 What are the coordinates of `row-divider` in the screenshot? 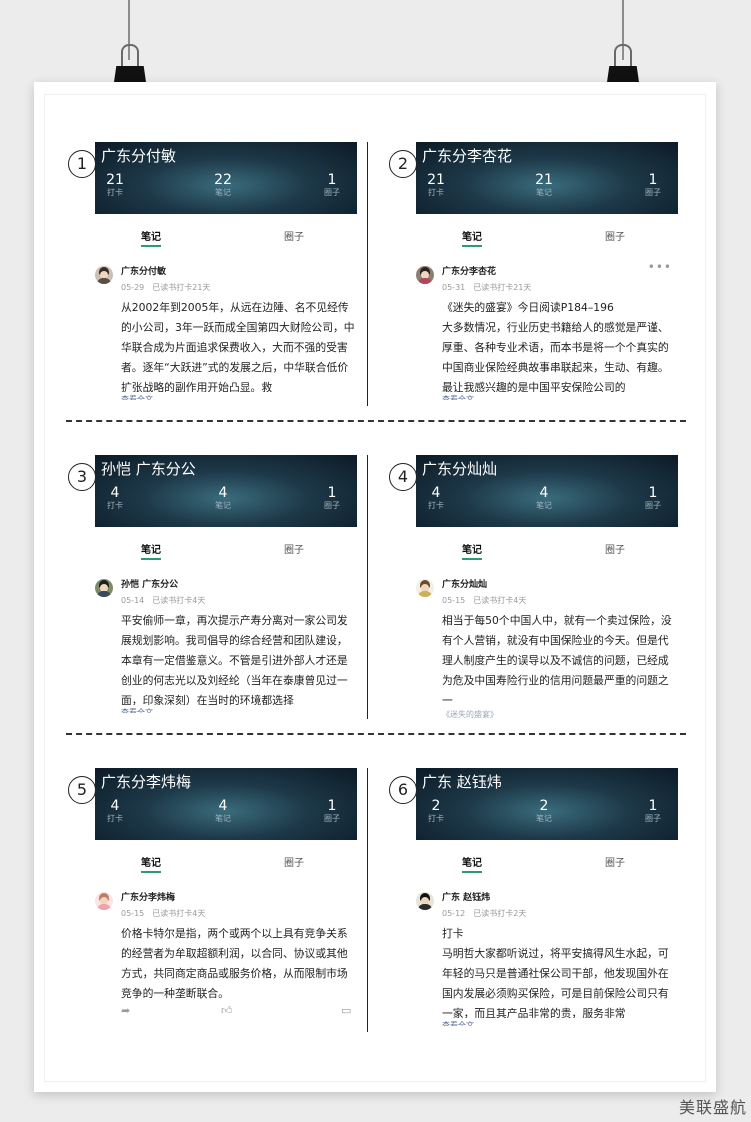 It's located at (376, 734).